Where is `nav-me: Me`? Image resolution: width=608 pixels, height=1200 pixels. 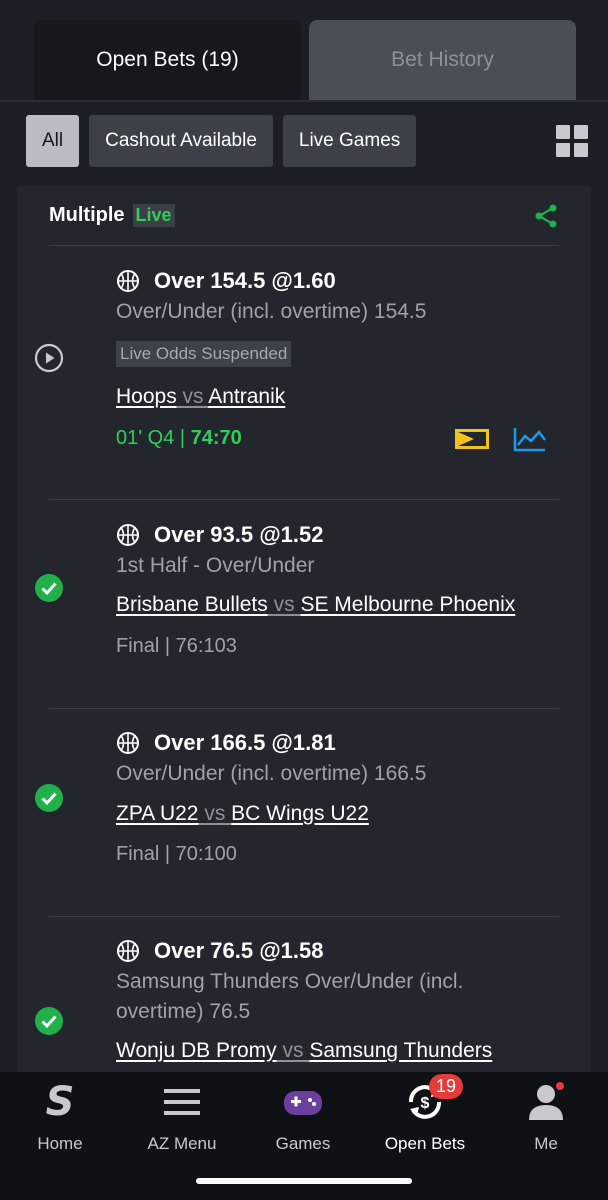
nav-me: Me is located at coordinates (546, 1117).